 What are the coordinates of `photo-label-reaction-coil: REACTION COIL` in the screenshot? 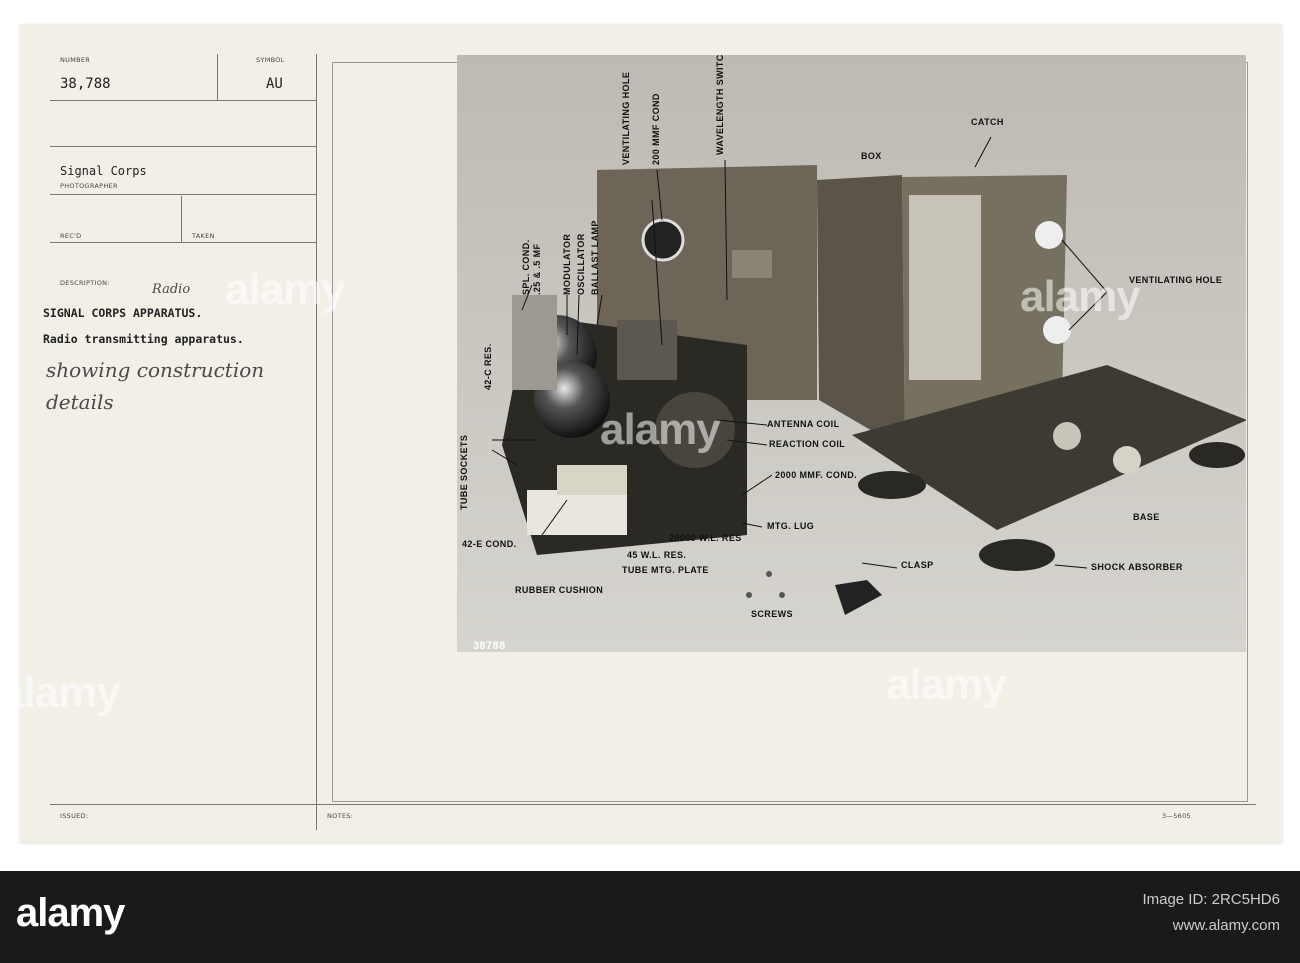 It's located at (807, 444).